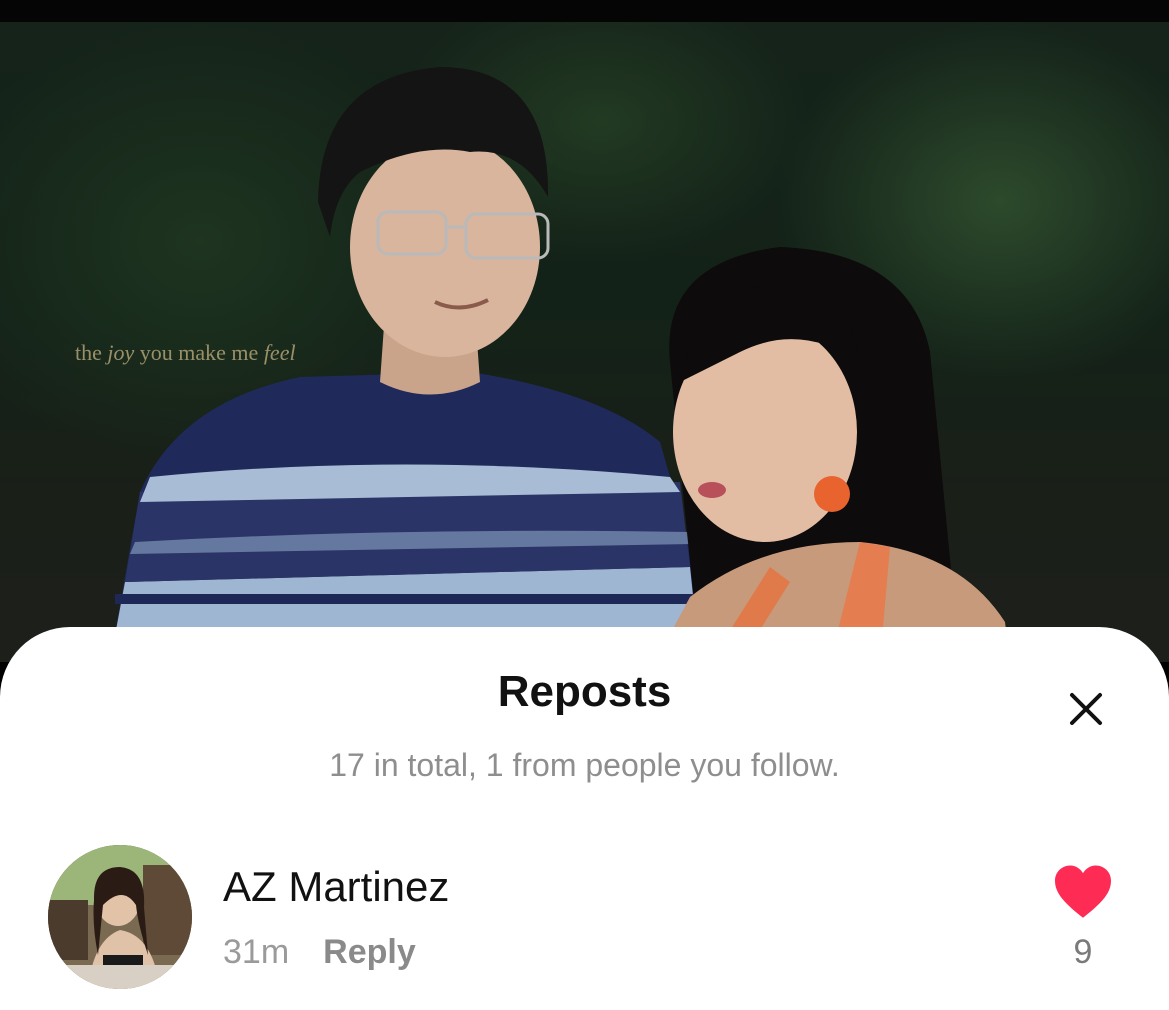 The image size is (1169, 1010). What do you see at coordinates (319, 952) in the screenshot?
I see `repost-meta: 31m Reply` at bounding box center [319, 952].